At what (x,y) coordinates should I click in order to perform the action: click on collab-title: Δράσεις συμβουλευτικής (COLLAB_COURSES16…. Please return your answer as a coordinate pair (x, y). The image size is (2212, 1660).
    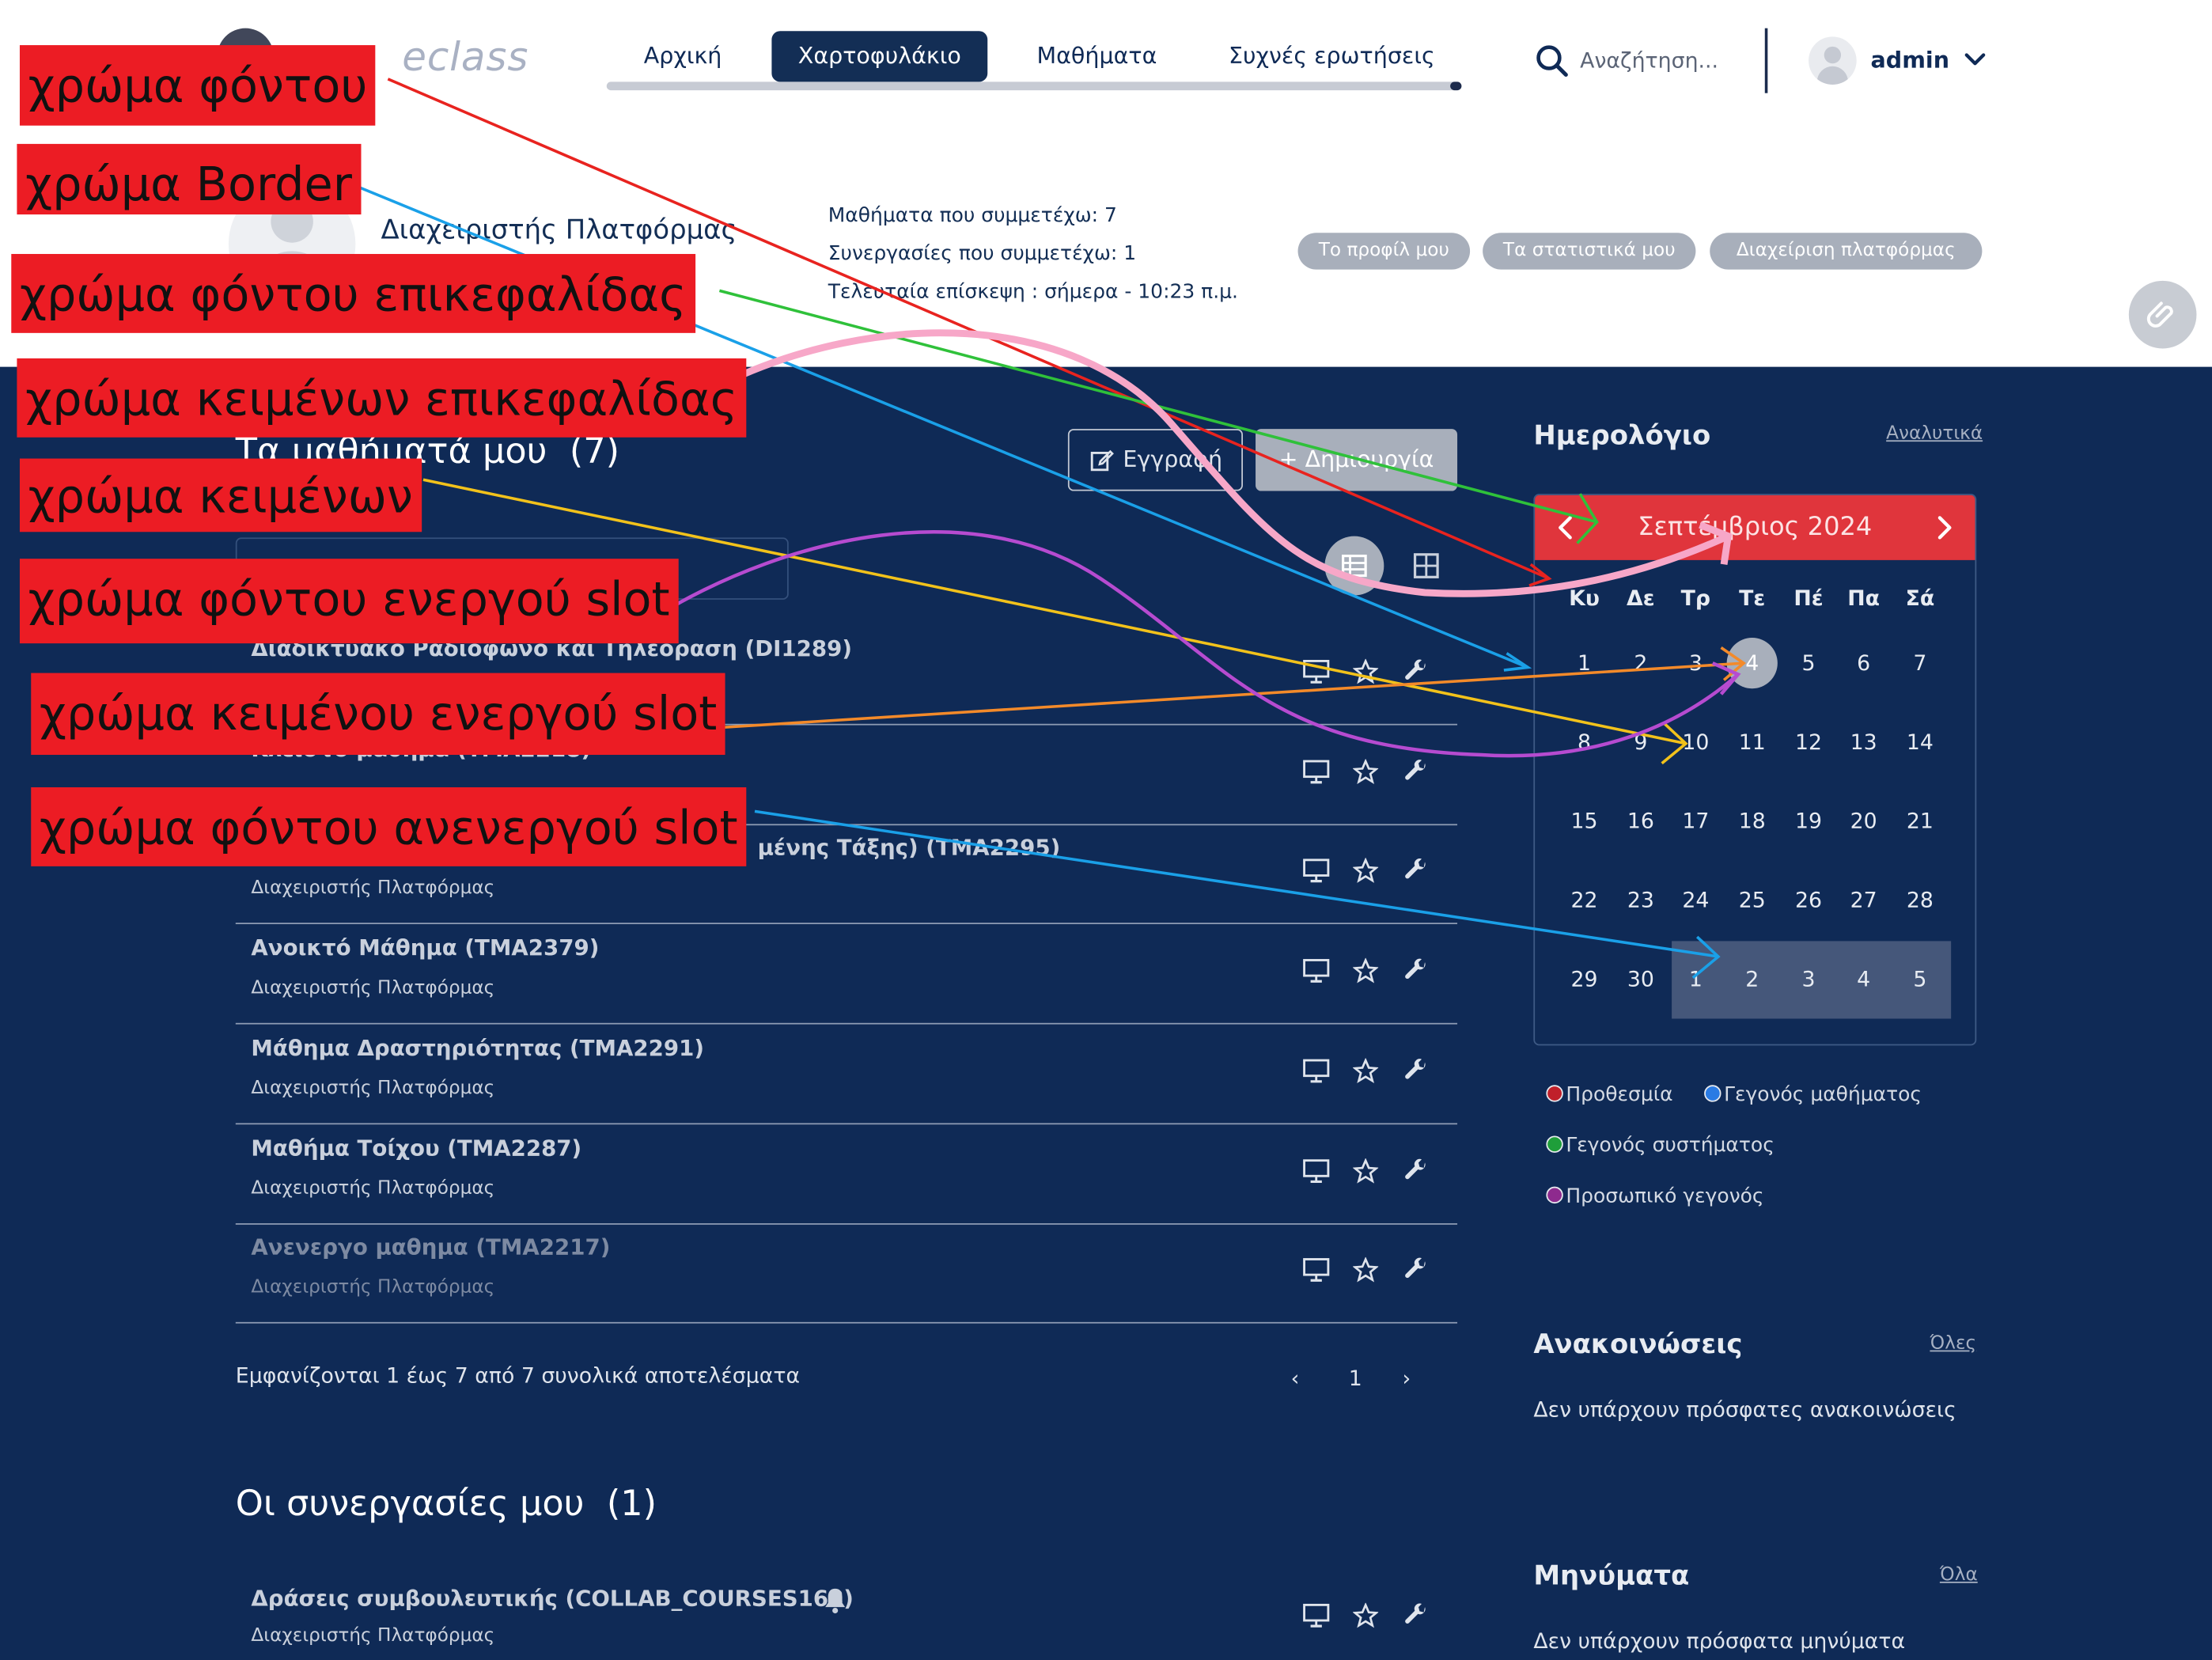
    Looking at the image, I should click on (552, 1598).